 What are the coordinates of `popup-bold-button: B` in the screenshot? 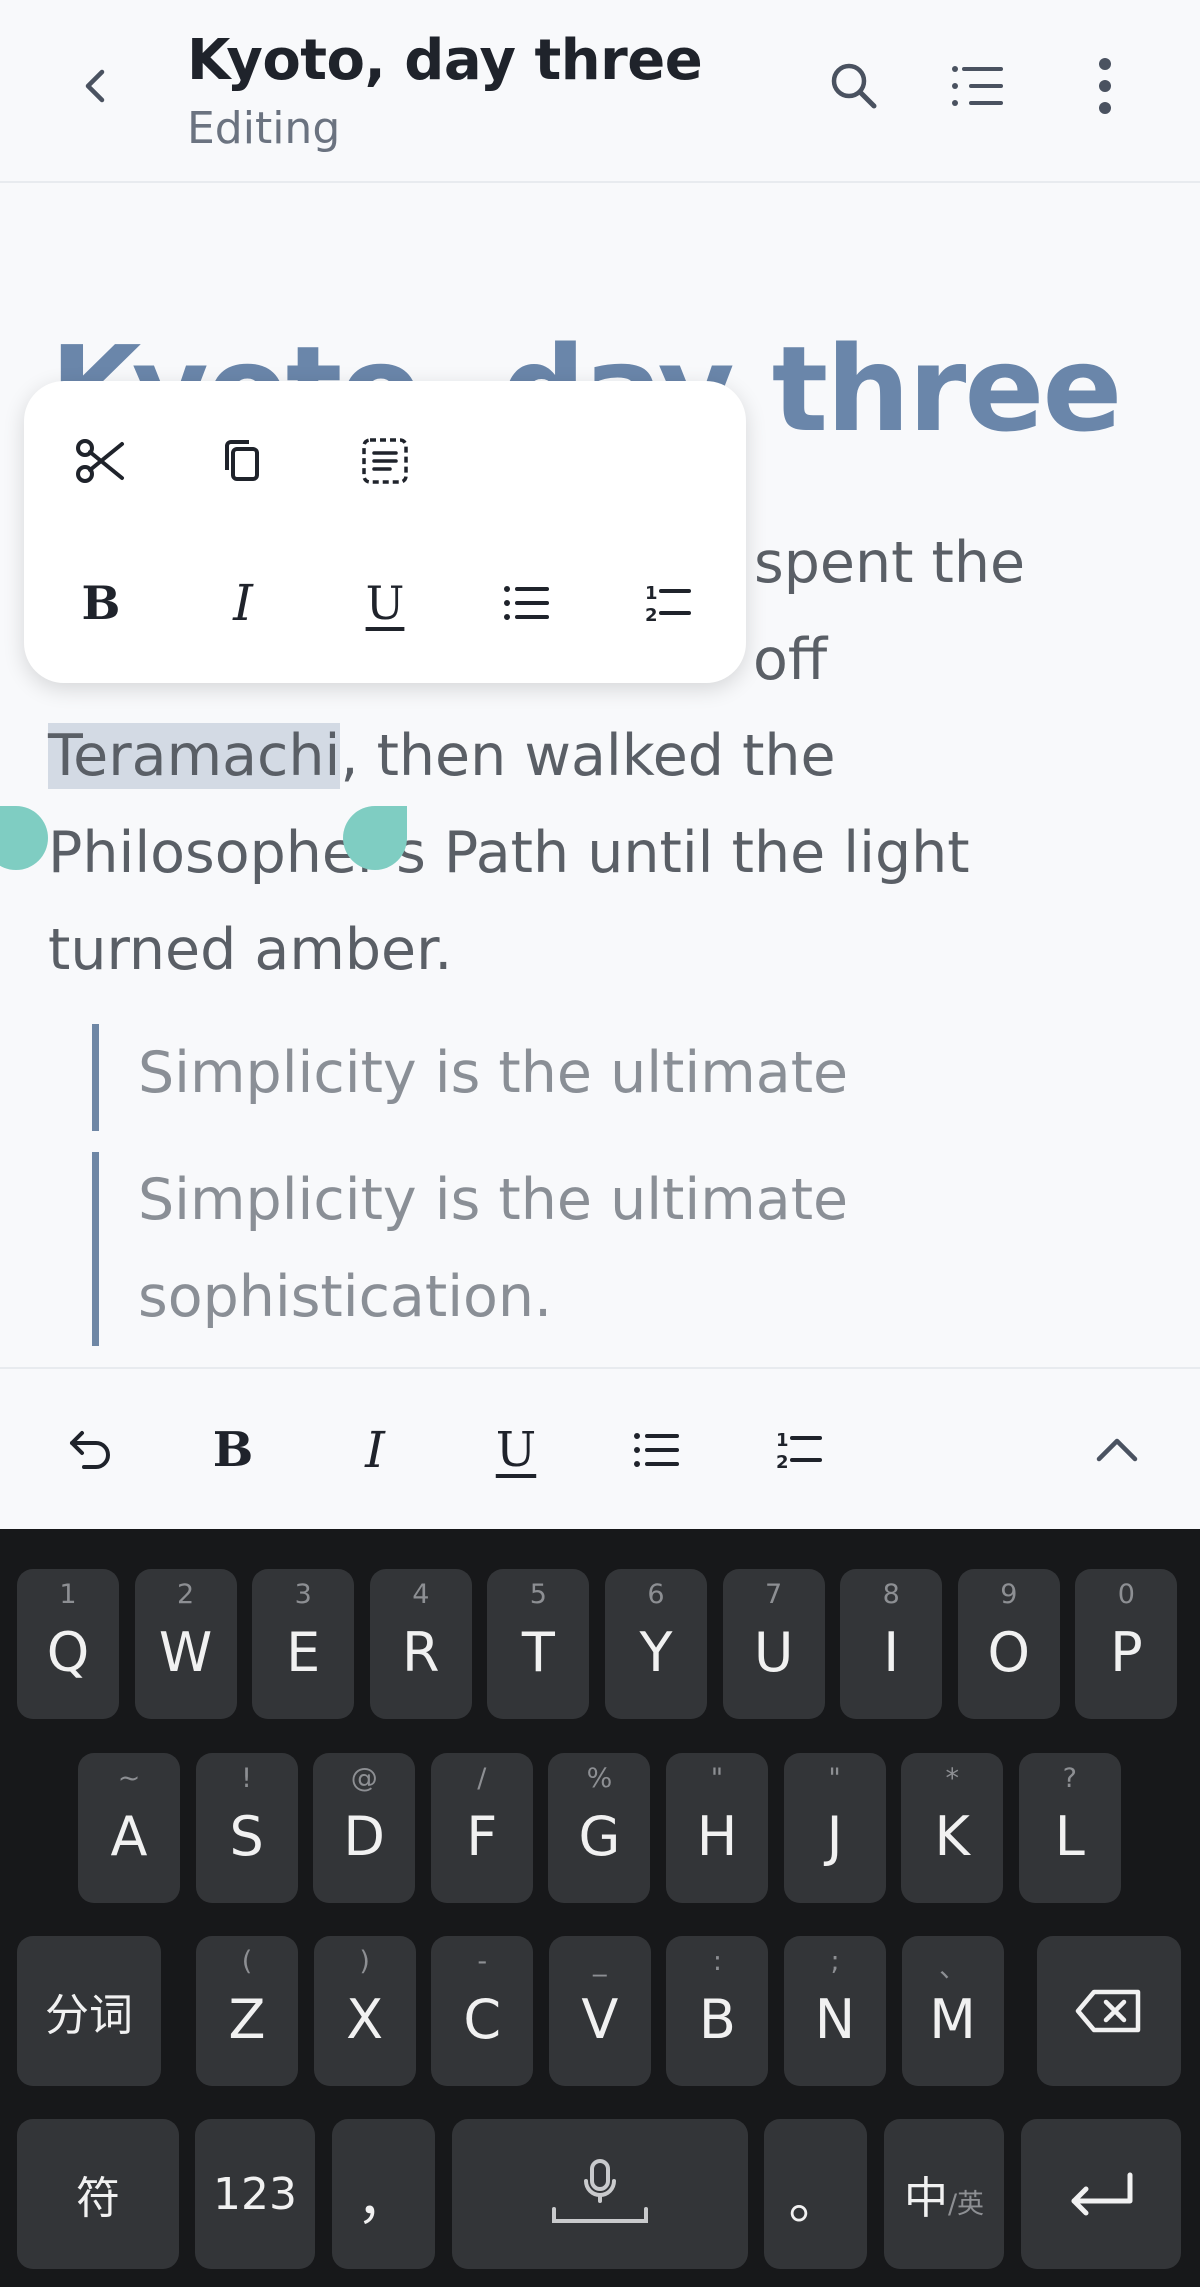 It's located at (101, 603).